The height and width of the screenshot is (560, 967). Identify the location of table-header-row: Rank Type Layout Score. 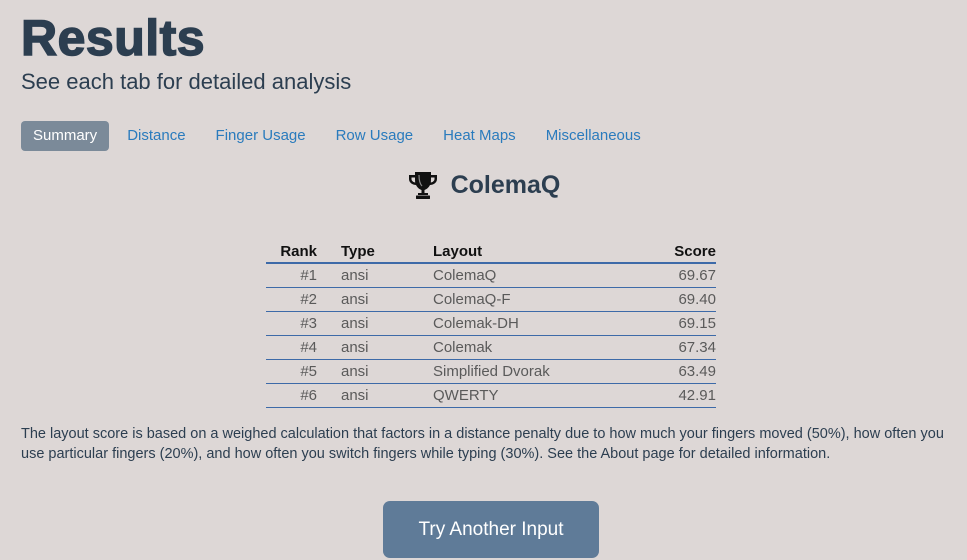
(491, 252).